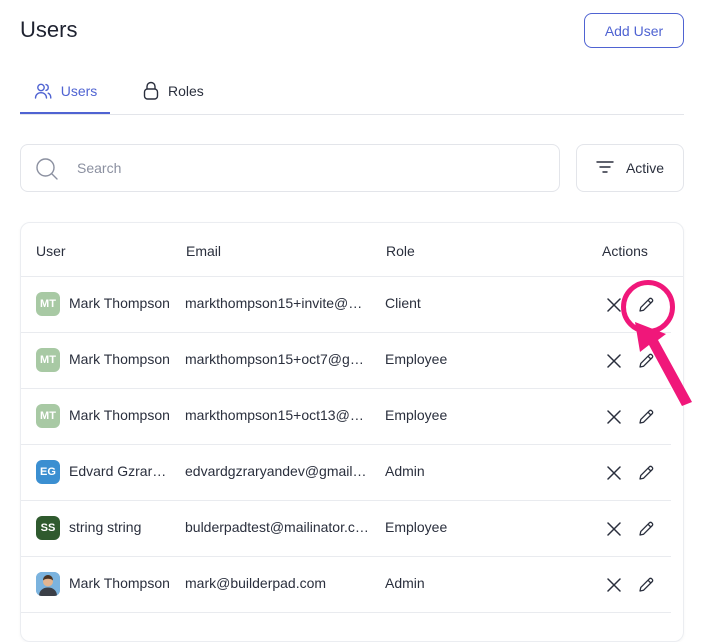  What do you see at coordinates (346, 584) in the screenshot?
I see `table-row: Mark Thompson mark@builderpad.com Admin` at bounding box center [346, 584].